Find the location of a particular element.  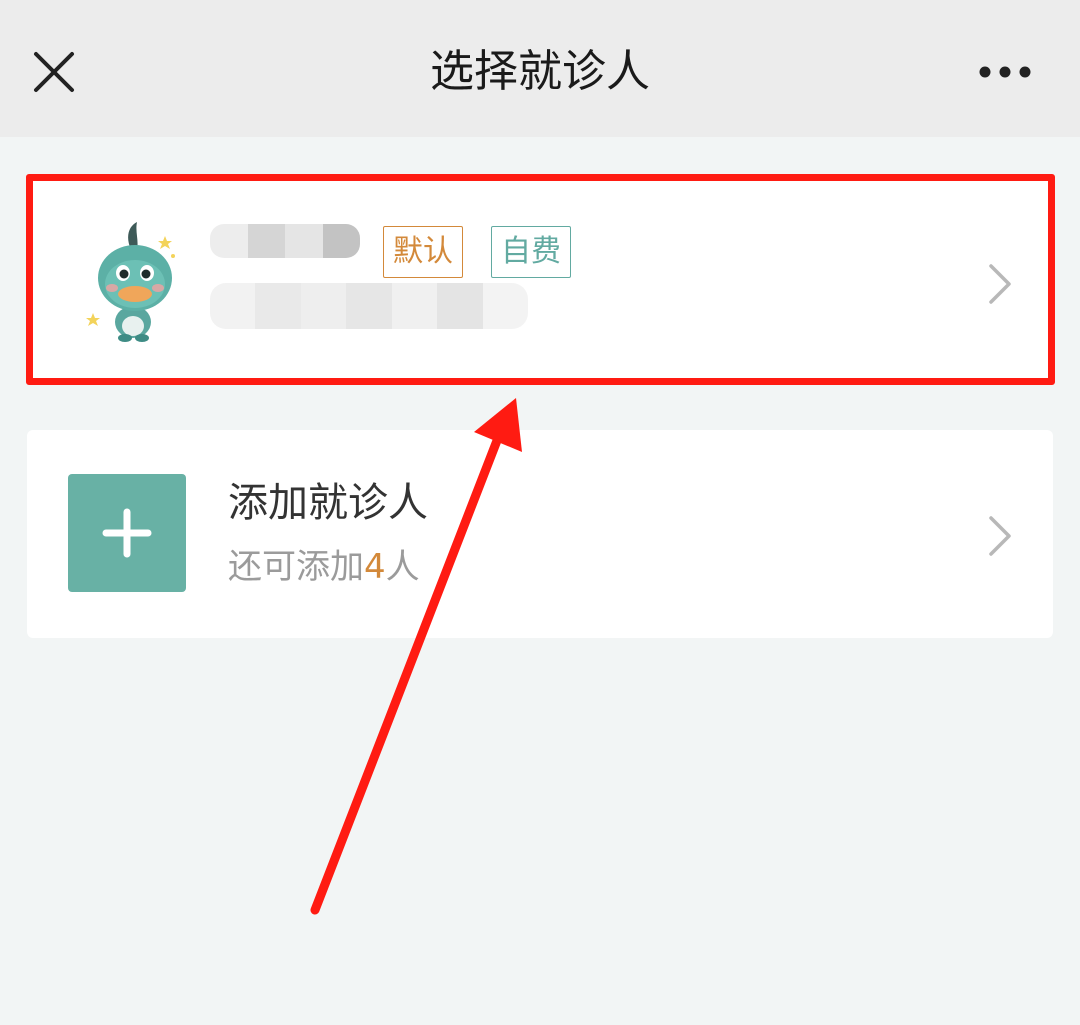

subtitle-suffix: 人 is located at coordinates (402, 567).